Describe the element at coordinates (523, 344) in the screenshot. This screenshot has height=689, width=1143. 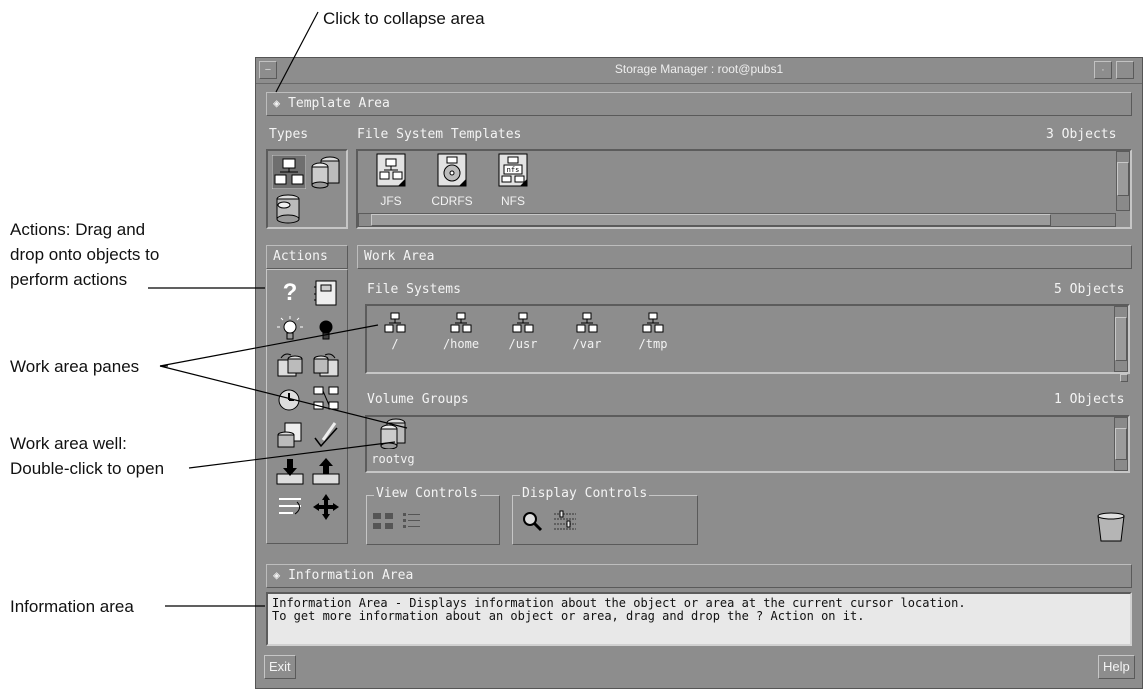
I see `filesystem-label: /usr` at that location.